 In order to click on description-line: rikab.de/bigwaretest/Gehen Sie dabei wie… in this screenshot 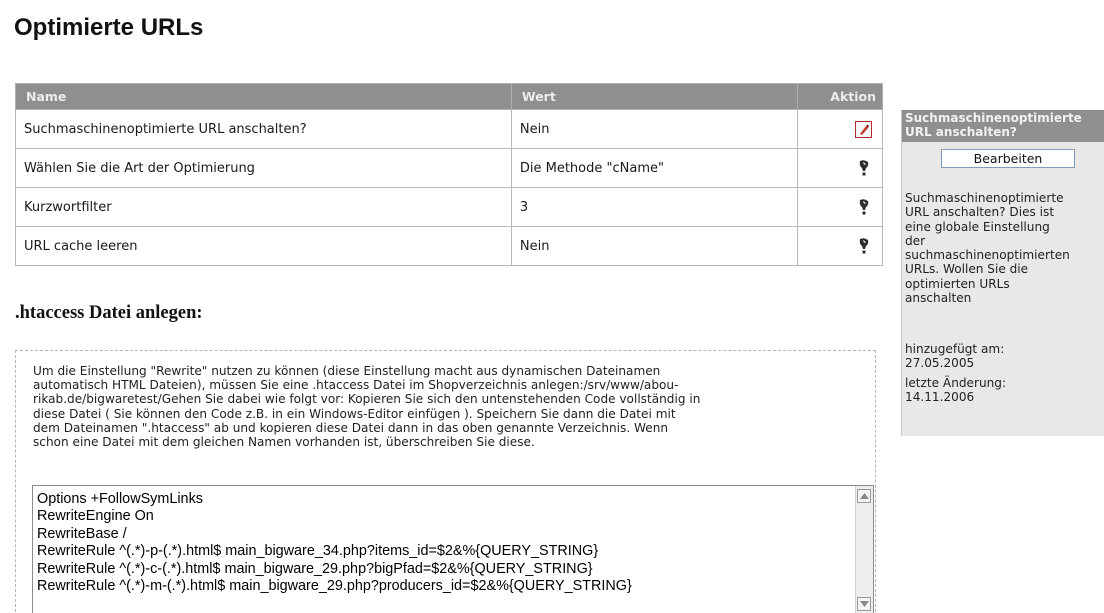, I will do `click(367, 399)`.